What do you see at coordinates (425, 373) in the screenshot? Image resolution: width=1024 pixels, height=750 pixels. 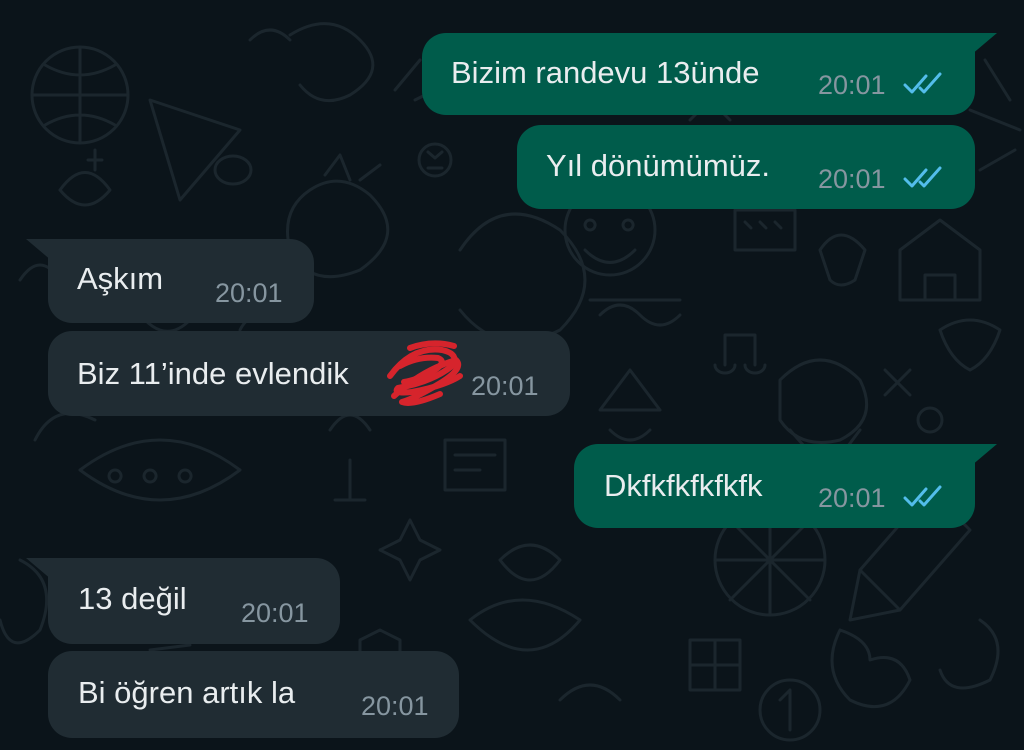 I see `red-scribble-redaction` at bounding box center [425, 373].